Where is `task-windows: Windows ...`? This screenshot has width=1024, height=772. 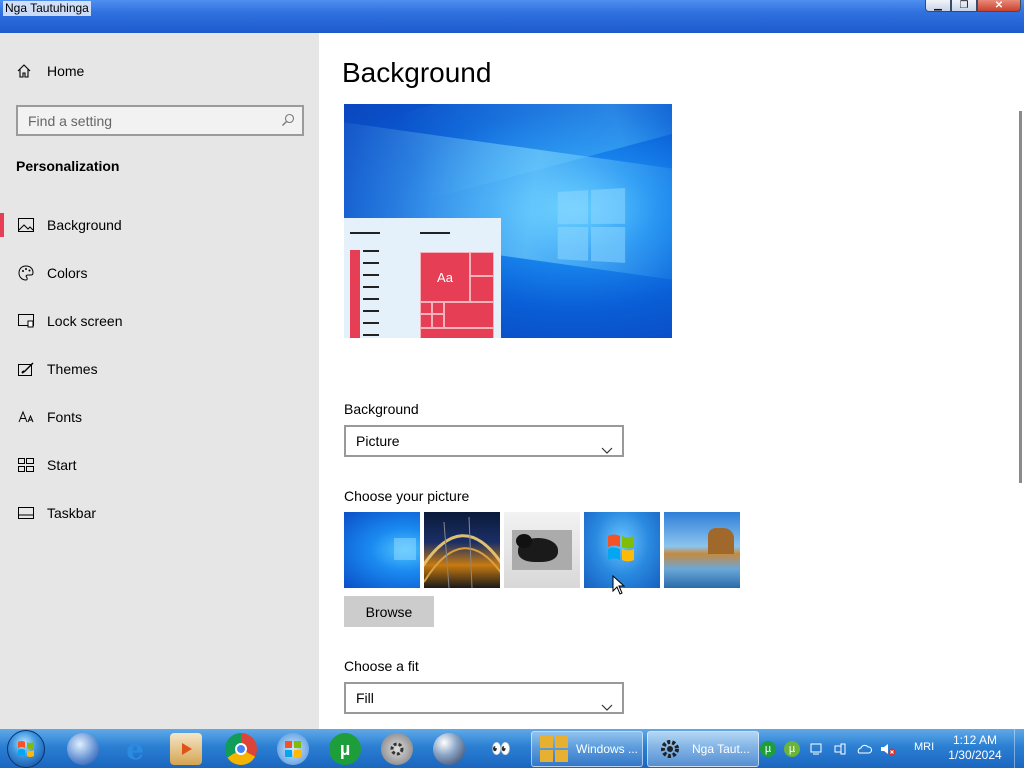
task-windows: Windows ... is located at coordinates (587, 749).